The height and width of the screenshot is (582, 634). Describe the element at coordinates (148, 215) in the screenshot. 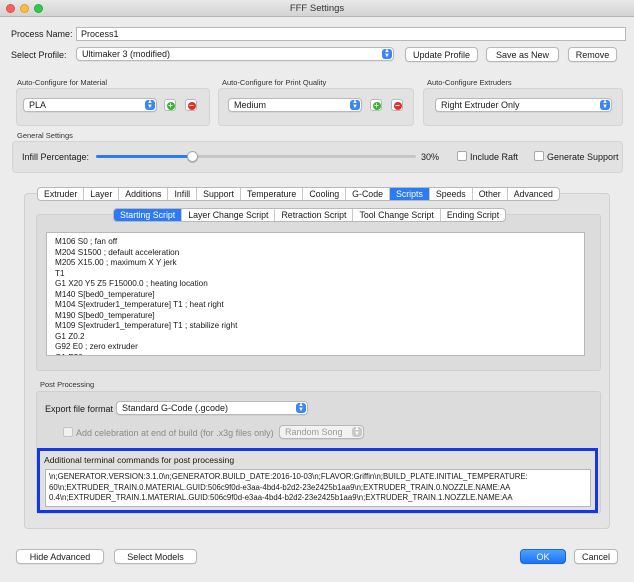

I see `subtab-starting-script: Starting Script` at that location.